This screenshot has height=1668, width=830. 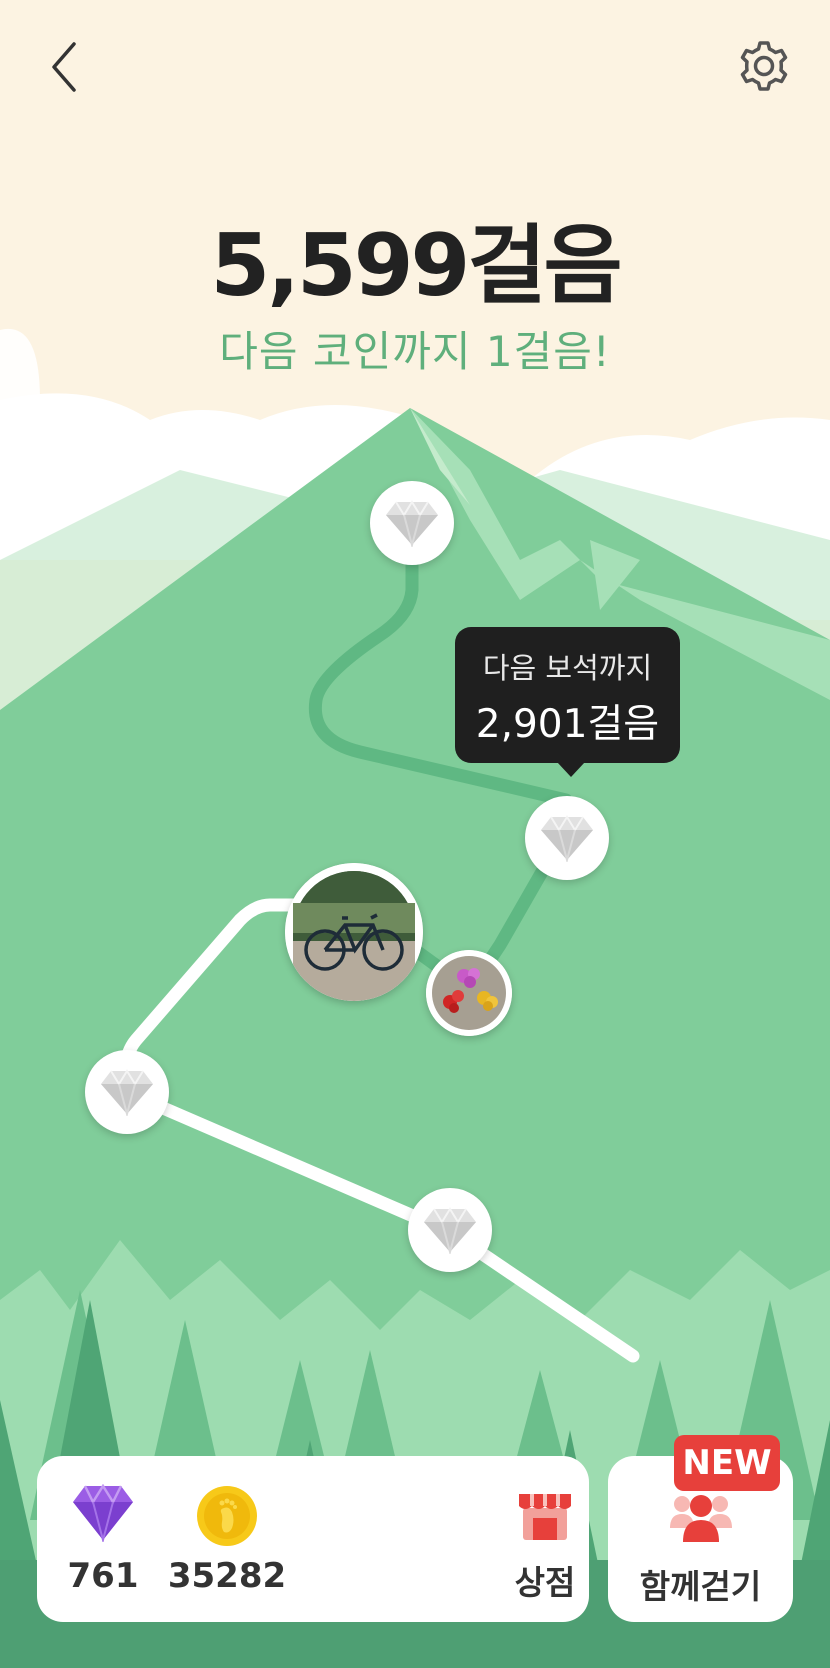 I want to click on bicycle-photo-node, so click(x=354, y=932).